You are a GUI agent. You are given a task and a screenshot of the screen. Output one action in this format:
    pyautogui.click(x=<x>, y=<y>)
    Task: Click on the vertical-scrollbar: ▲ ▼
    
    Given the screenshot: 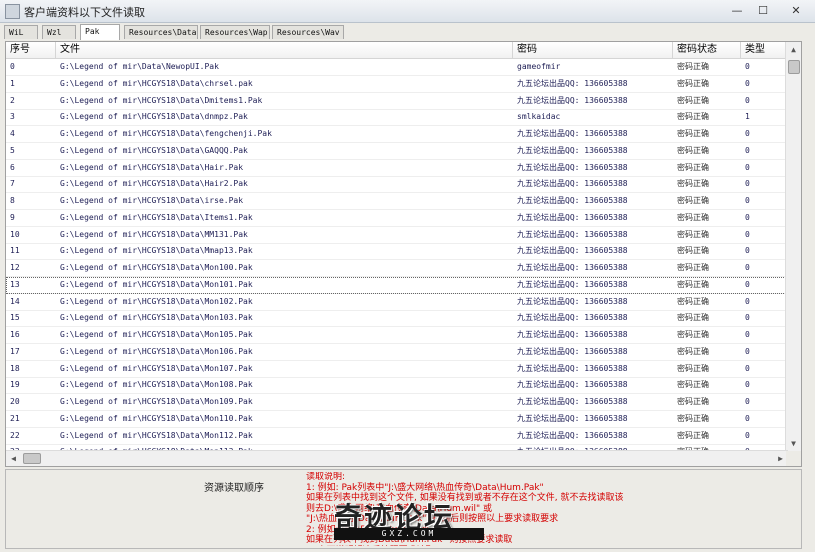 What is the action you would take?
    pyautogui.click(x=793, y=246)
    